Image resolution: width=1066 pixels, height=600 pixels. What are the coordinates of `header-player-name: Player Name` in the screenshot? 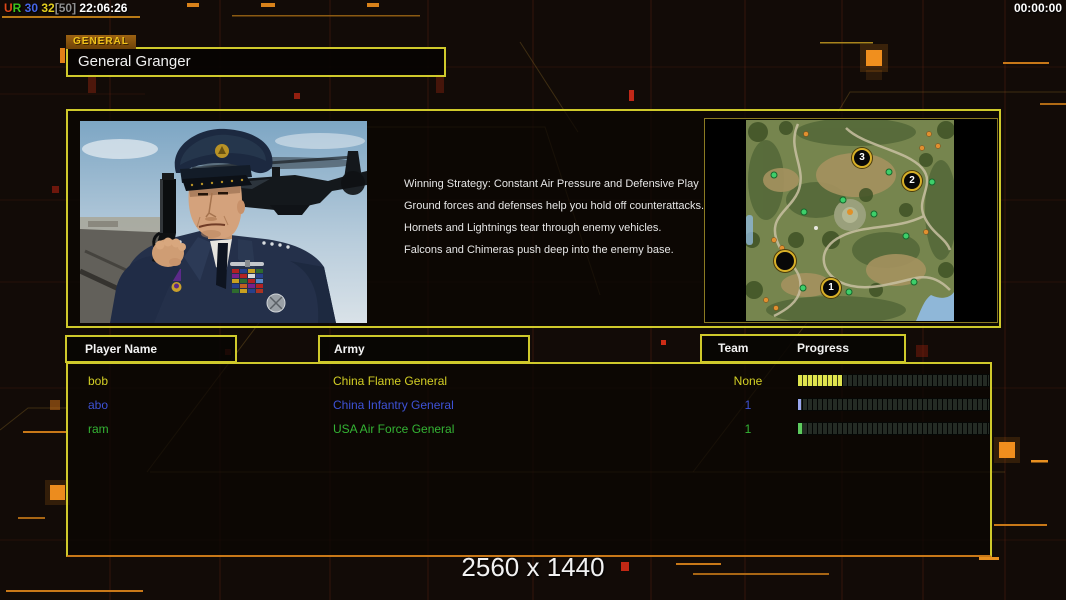 It's located at (151, 349).